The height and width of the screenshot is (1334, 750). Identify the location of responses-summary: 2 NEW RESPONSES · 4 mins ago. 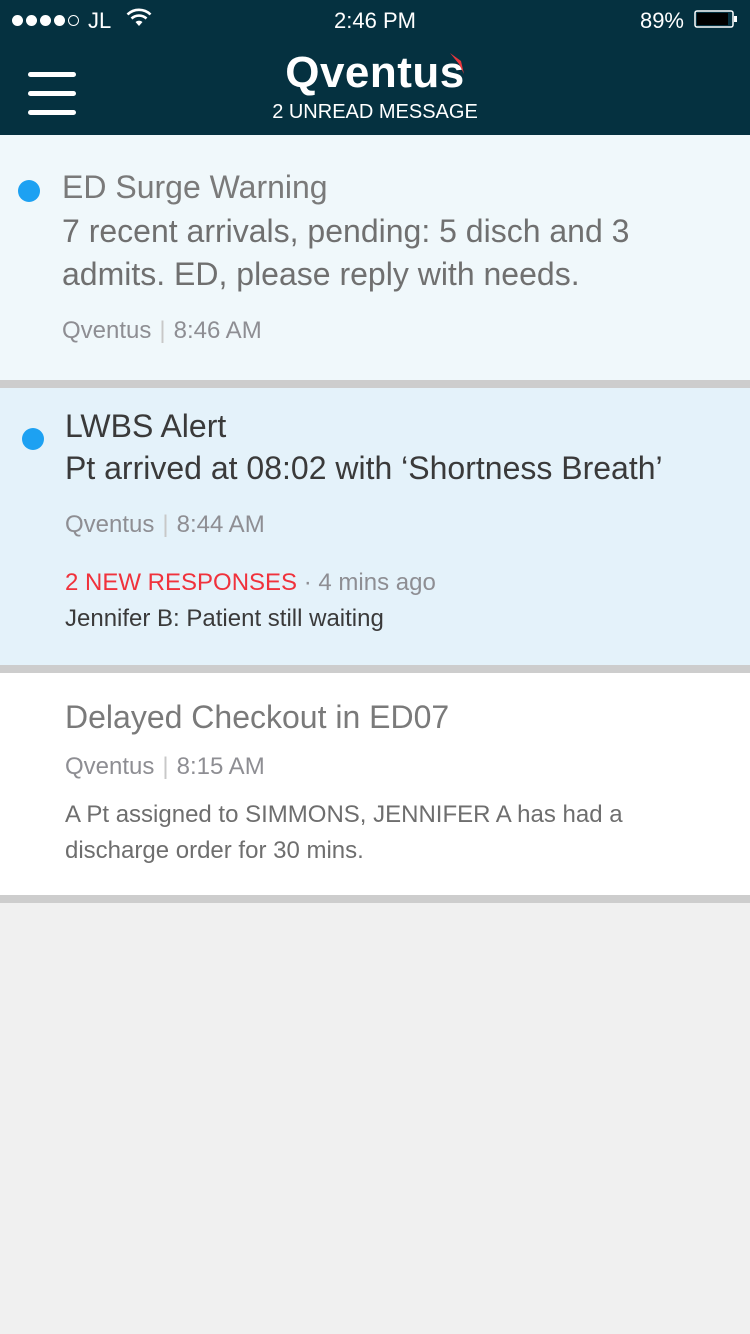
(250, 583).